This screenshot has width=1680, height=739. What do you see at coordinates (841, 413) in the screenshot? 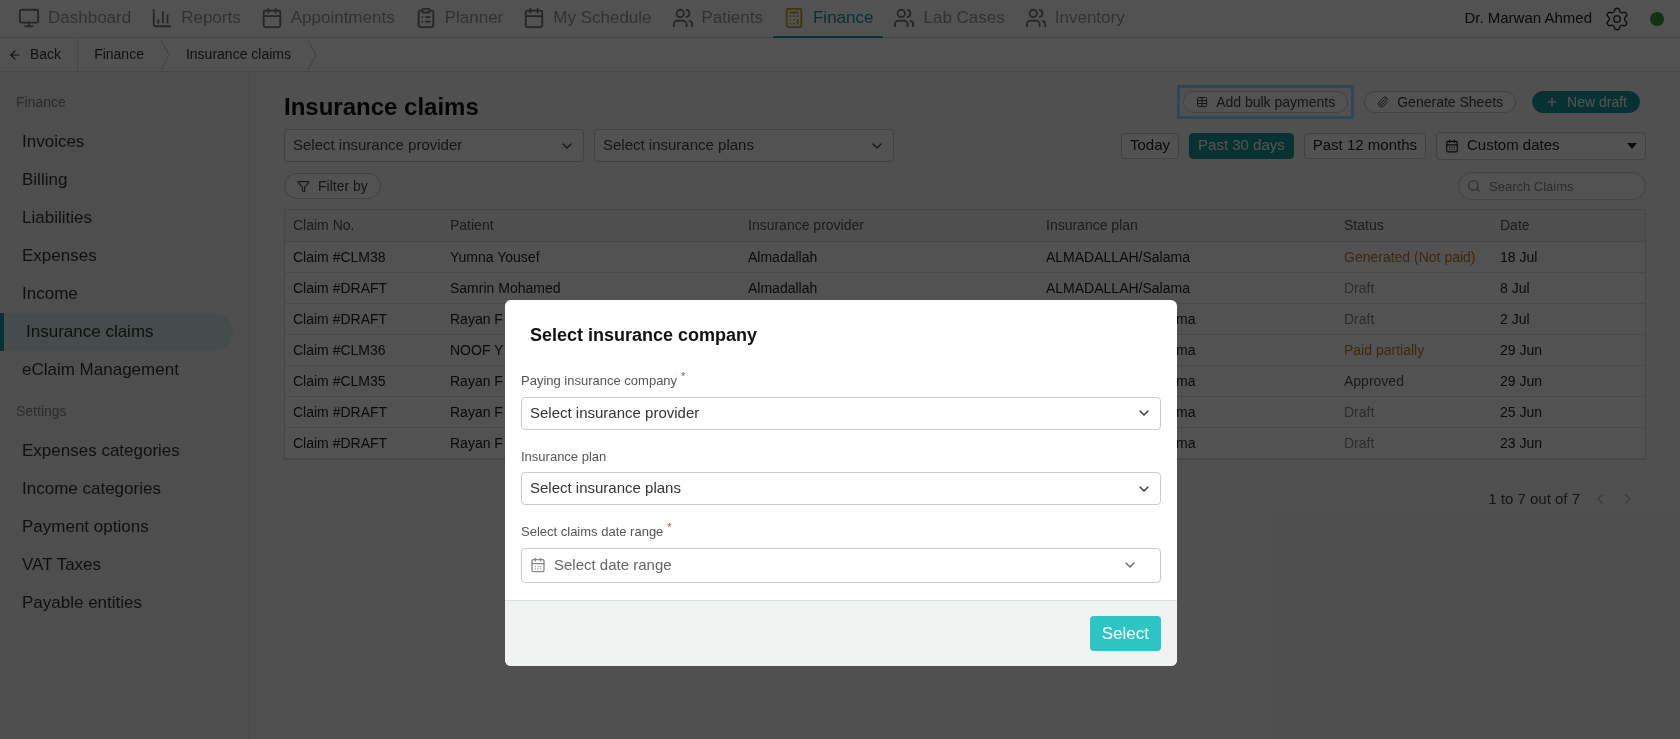
I see `dropdown-select: Select insurance provider` at bounding box center [841, 413].